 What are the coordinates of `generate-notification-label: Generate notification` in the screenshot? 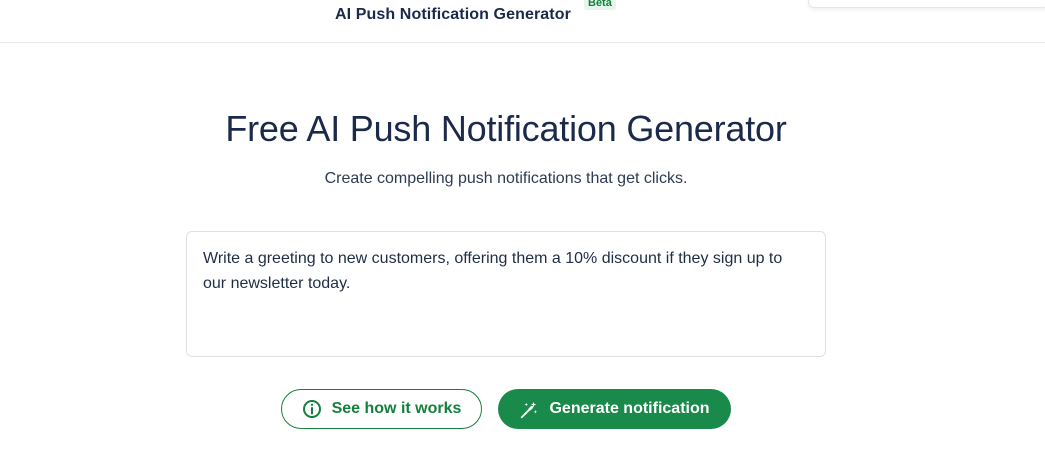 It's located at (629, 408).